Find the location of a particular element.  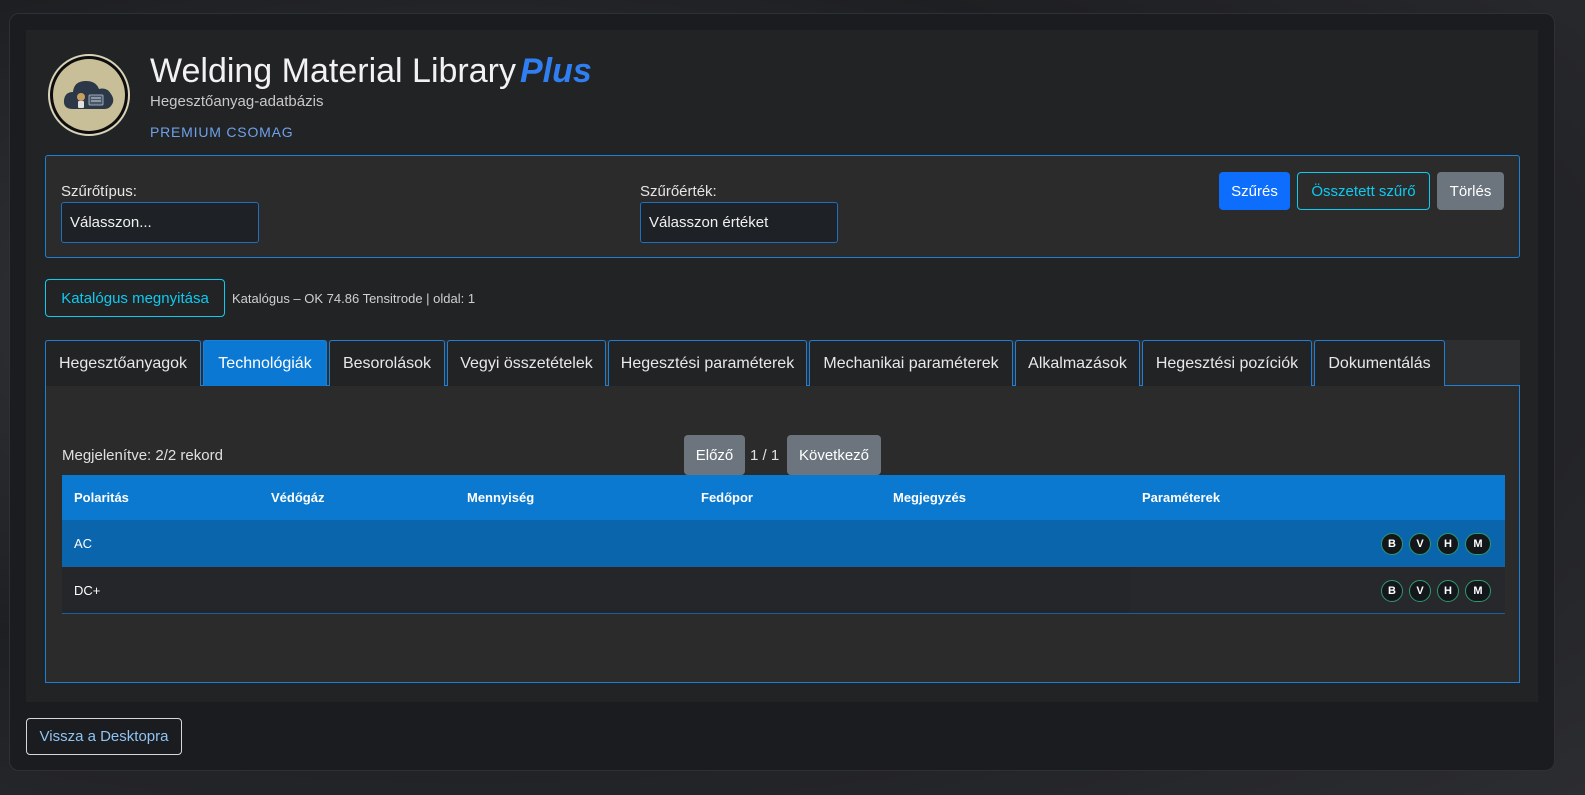

prev-page-button: Előző is located at coordinates (714, 455).